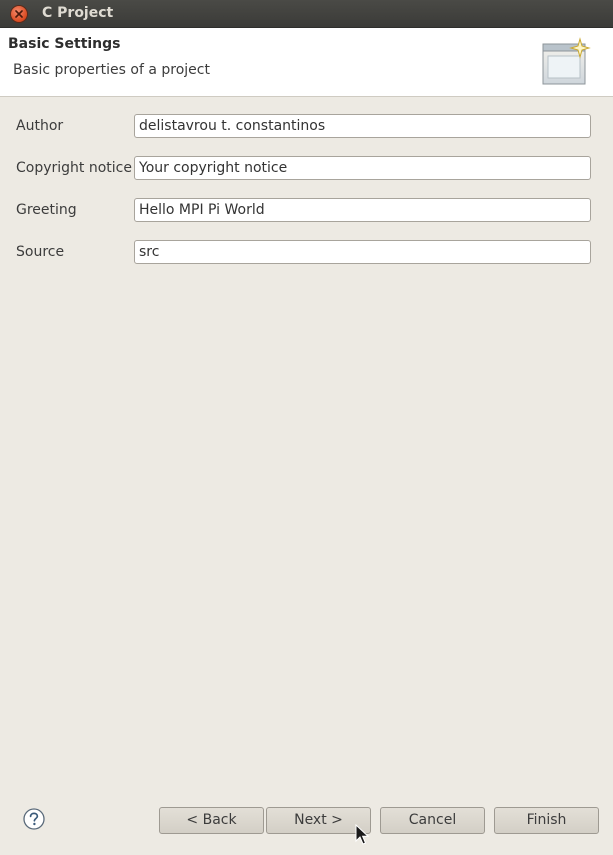 The image size is (613, 855). What do you see at coordinates (46, 210) in the screenshot?
I see `greeting-label: Greeting` at bounding box center [46, 210].